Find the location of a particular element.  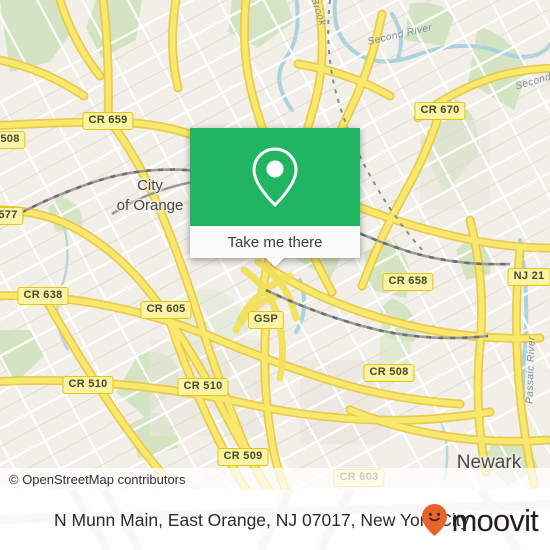

location-popup-card: Take me there is located at coordinates (275, 197).